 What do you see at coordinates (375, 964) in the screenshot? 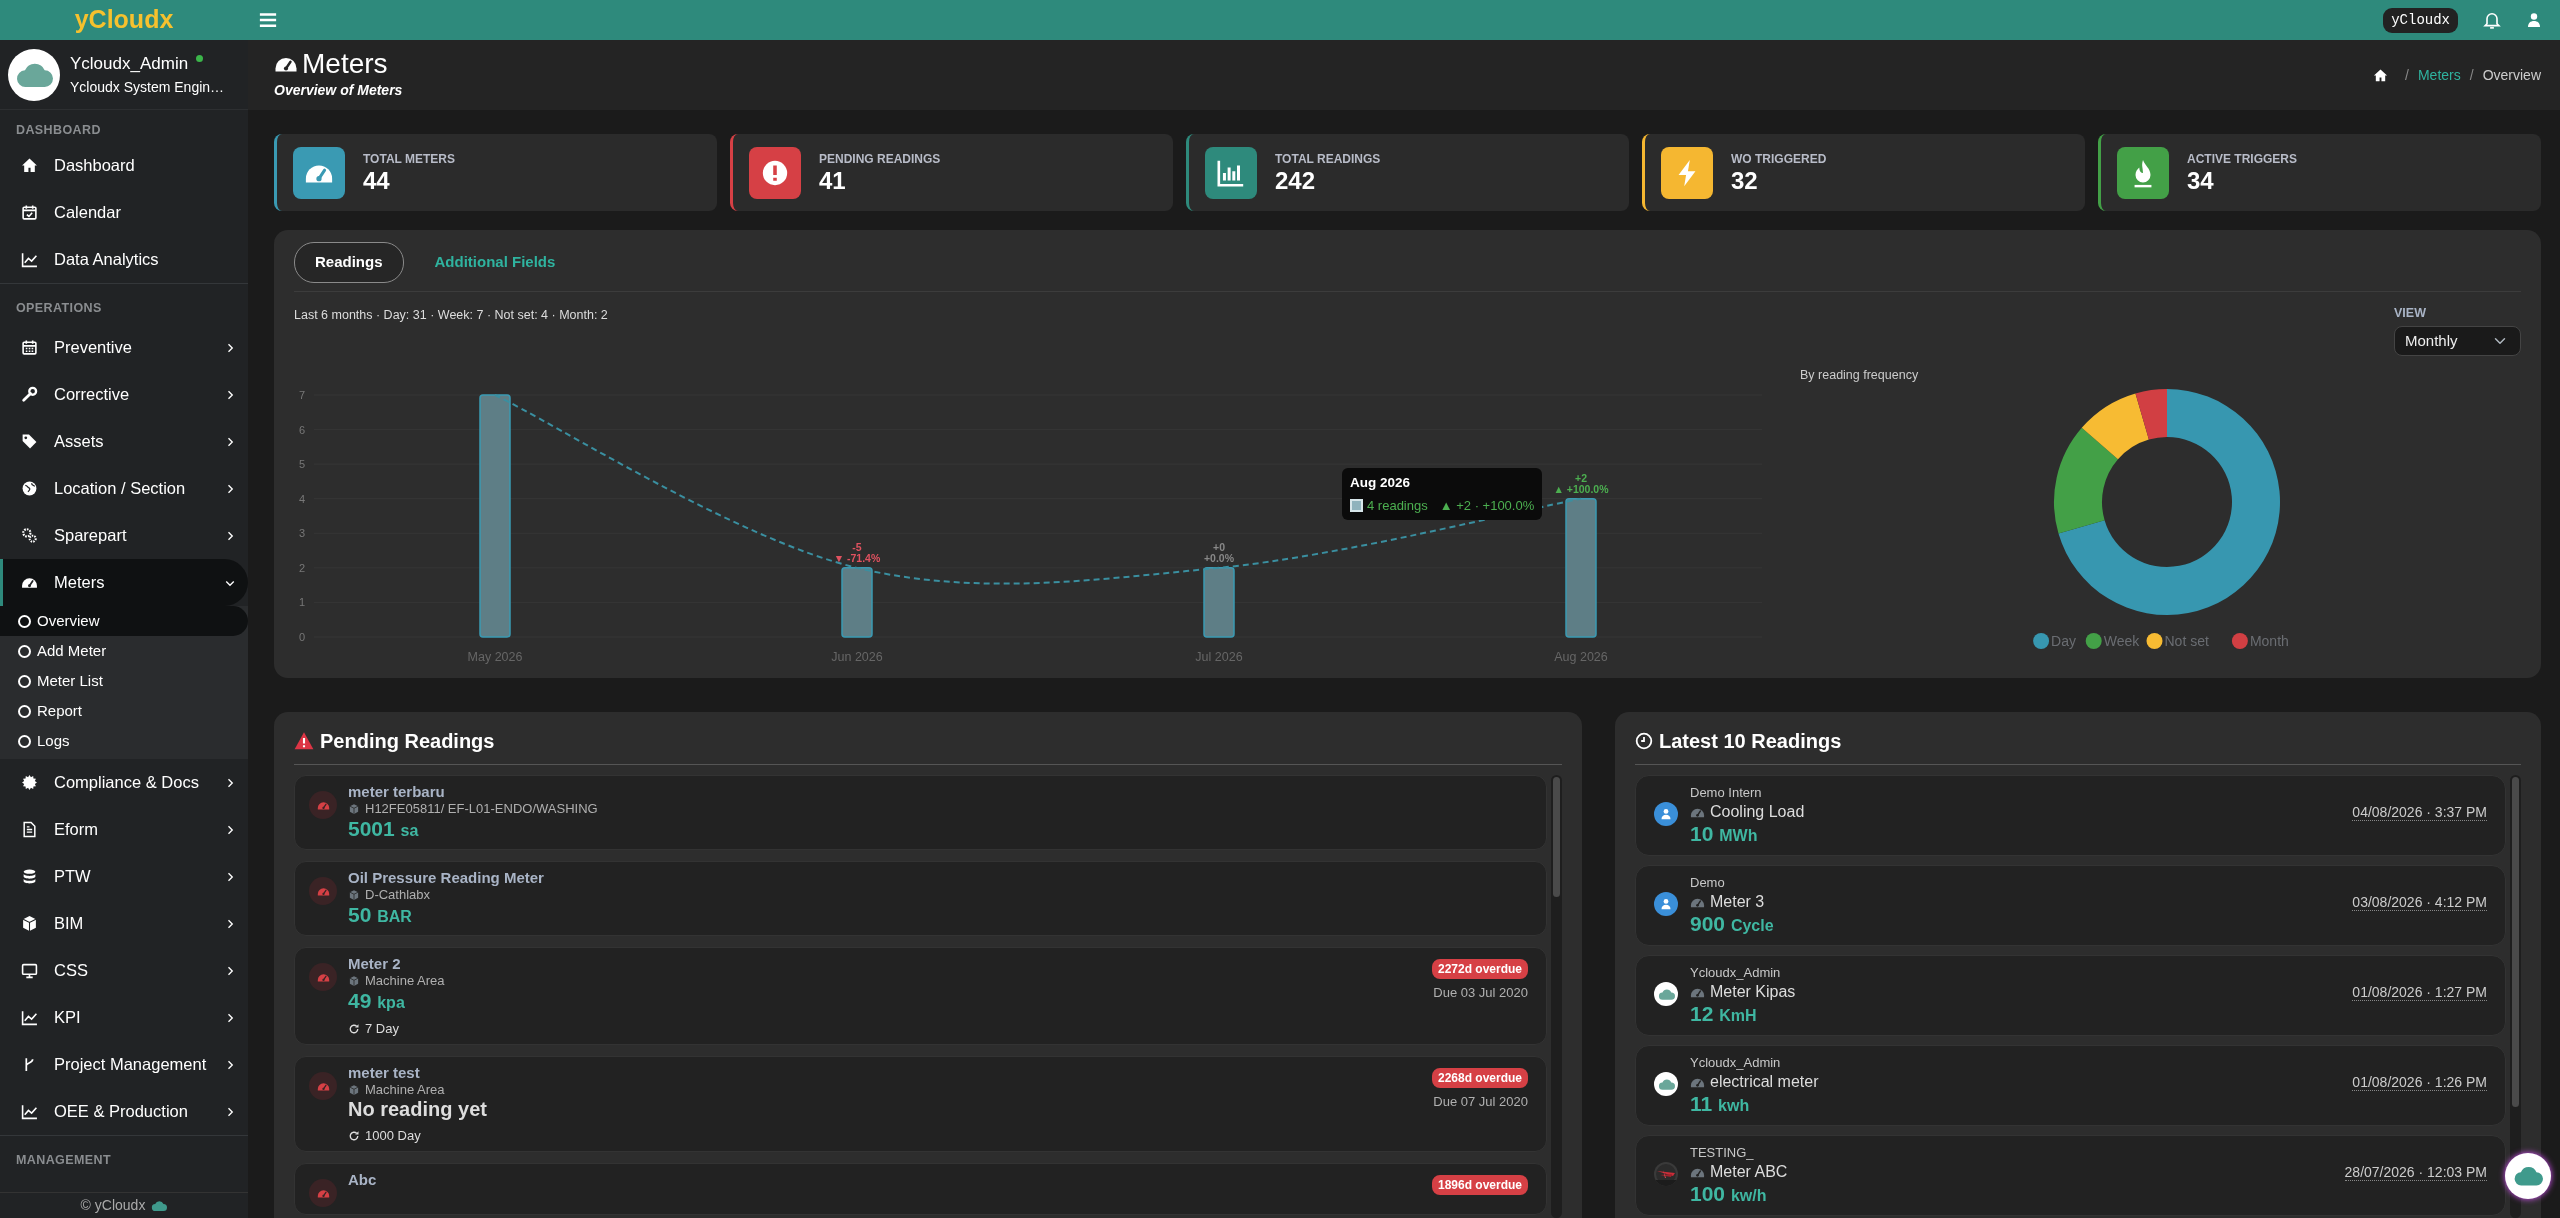
I see `meter-name: Meter 2` at bounding box center [375, 964].